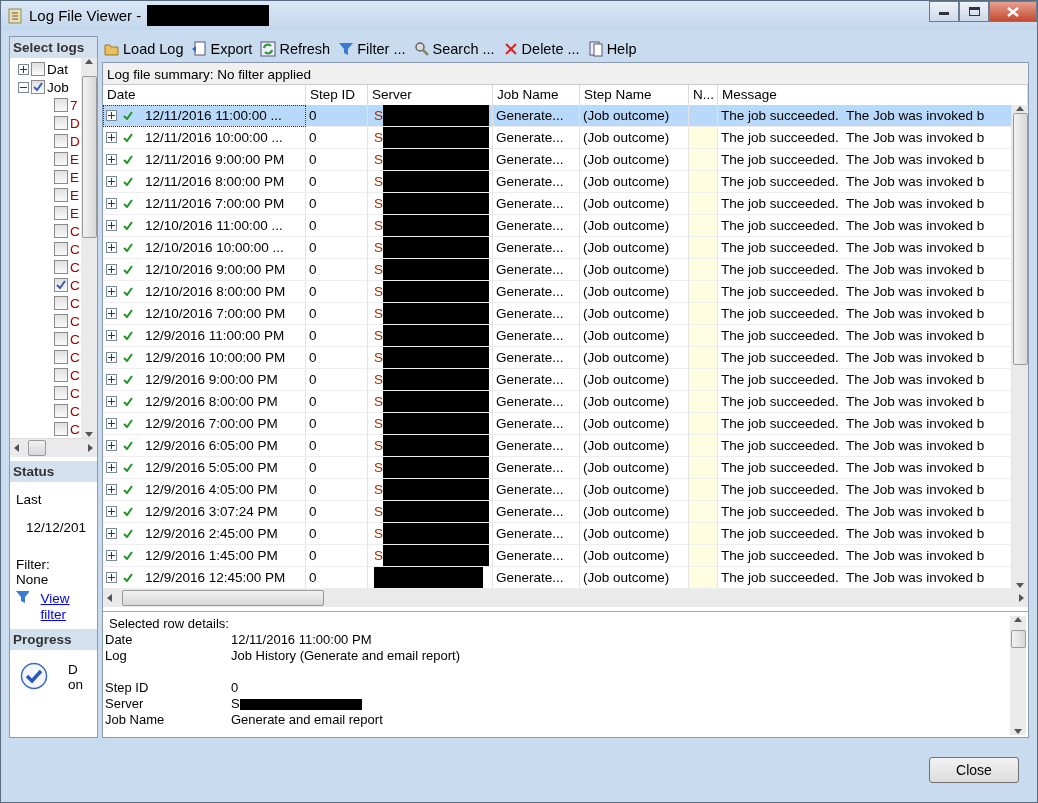 Image resolution: width=1038 pixels, height=803 pixels. What do you see at coordinates (974, 11) in the screenshot?
I see `maximize-button` at bounding box center [974, 11].